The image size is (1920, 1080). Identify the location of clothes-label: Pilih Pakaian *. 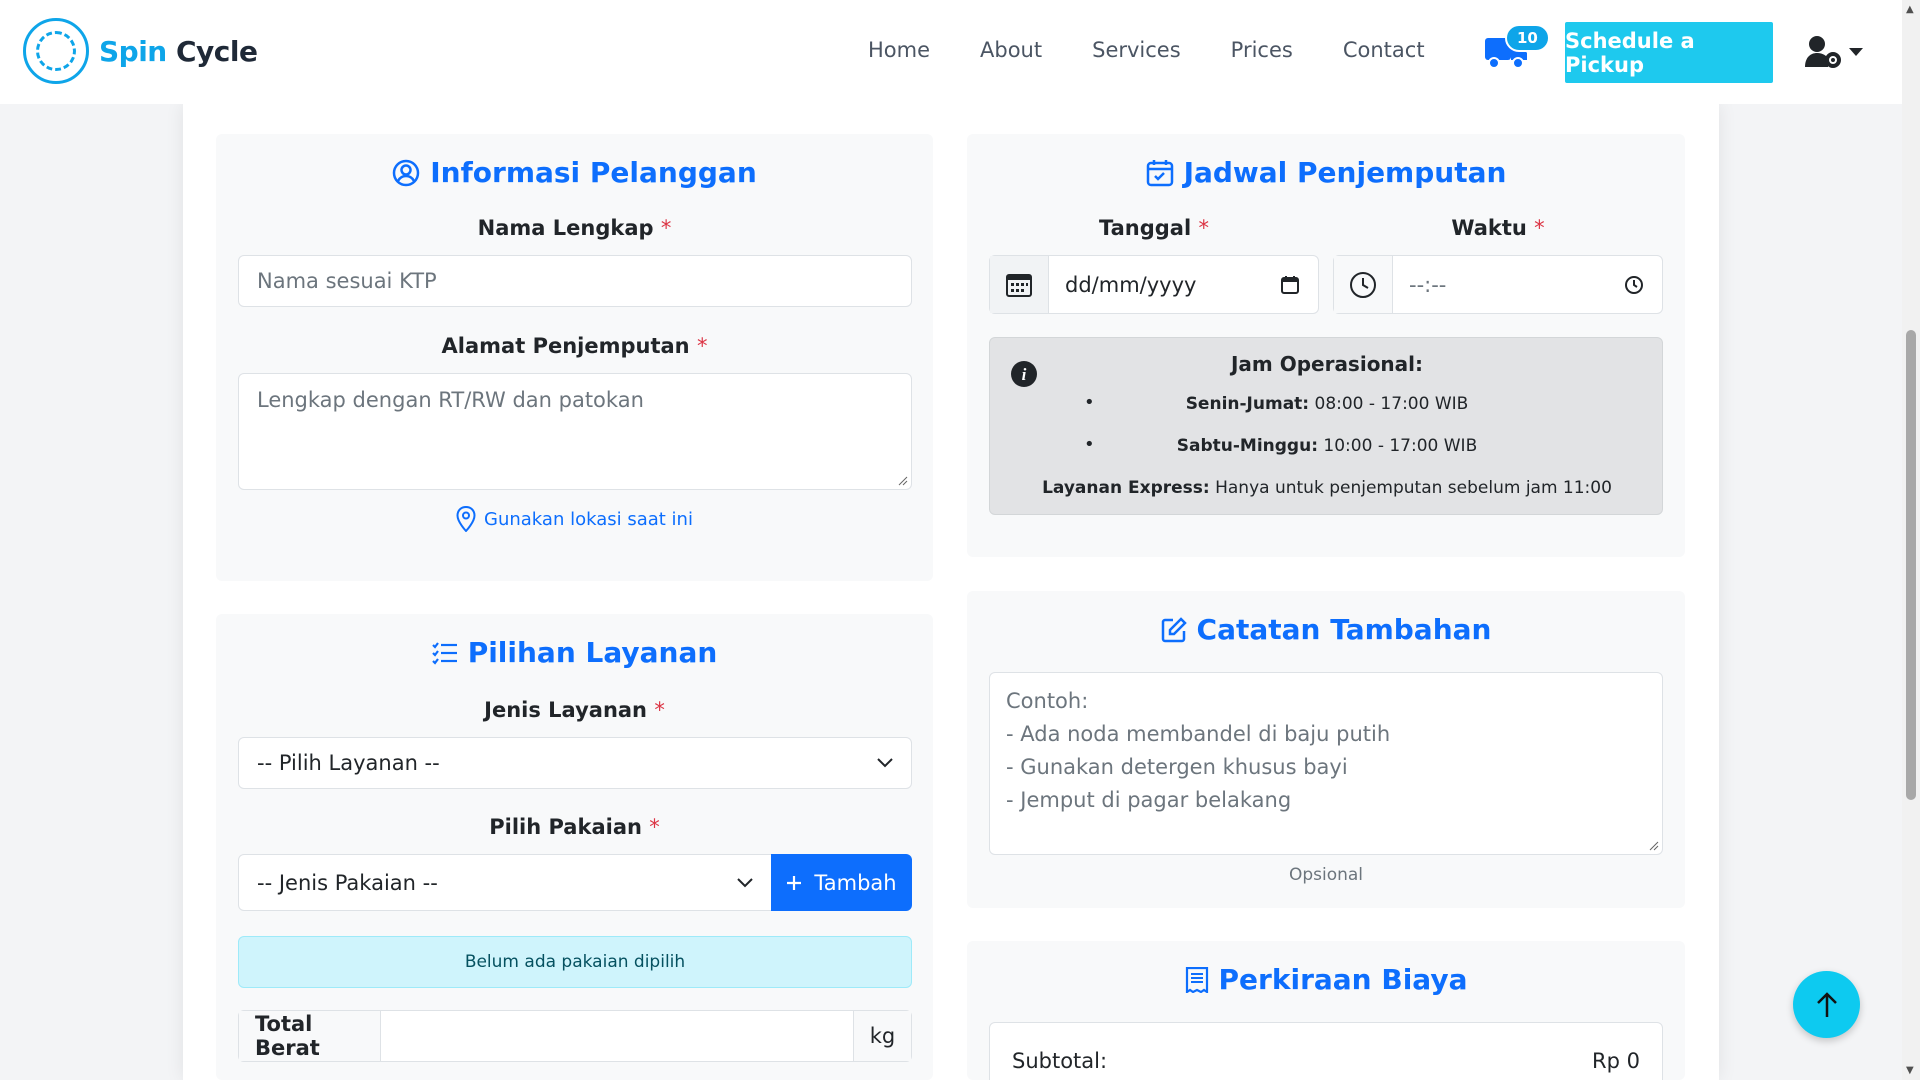
(574, 827).